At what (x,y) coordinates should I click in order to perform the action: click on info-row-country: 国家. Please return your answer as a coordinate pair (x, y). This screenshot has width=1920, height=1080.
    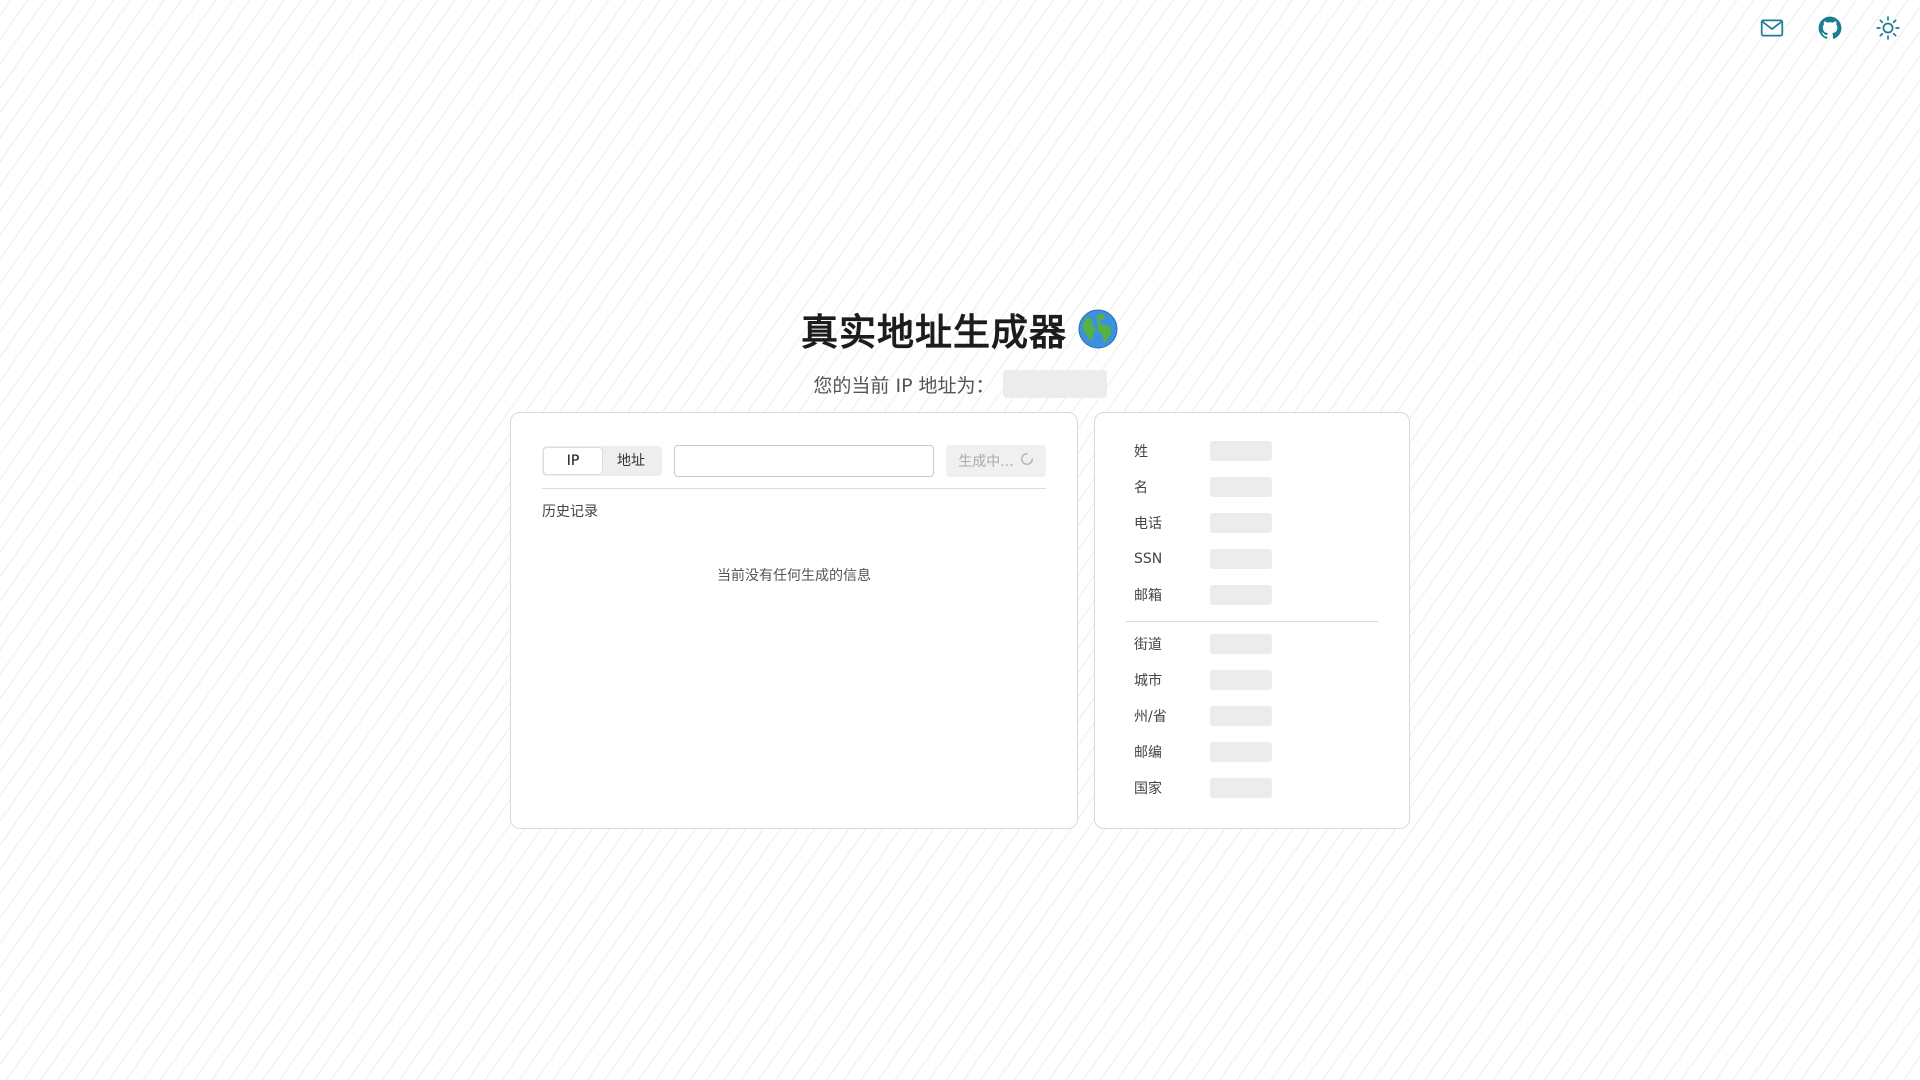
    Looking at the image, I should click on (1252, 788).